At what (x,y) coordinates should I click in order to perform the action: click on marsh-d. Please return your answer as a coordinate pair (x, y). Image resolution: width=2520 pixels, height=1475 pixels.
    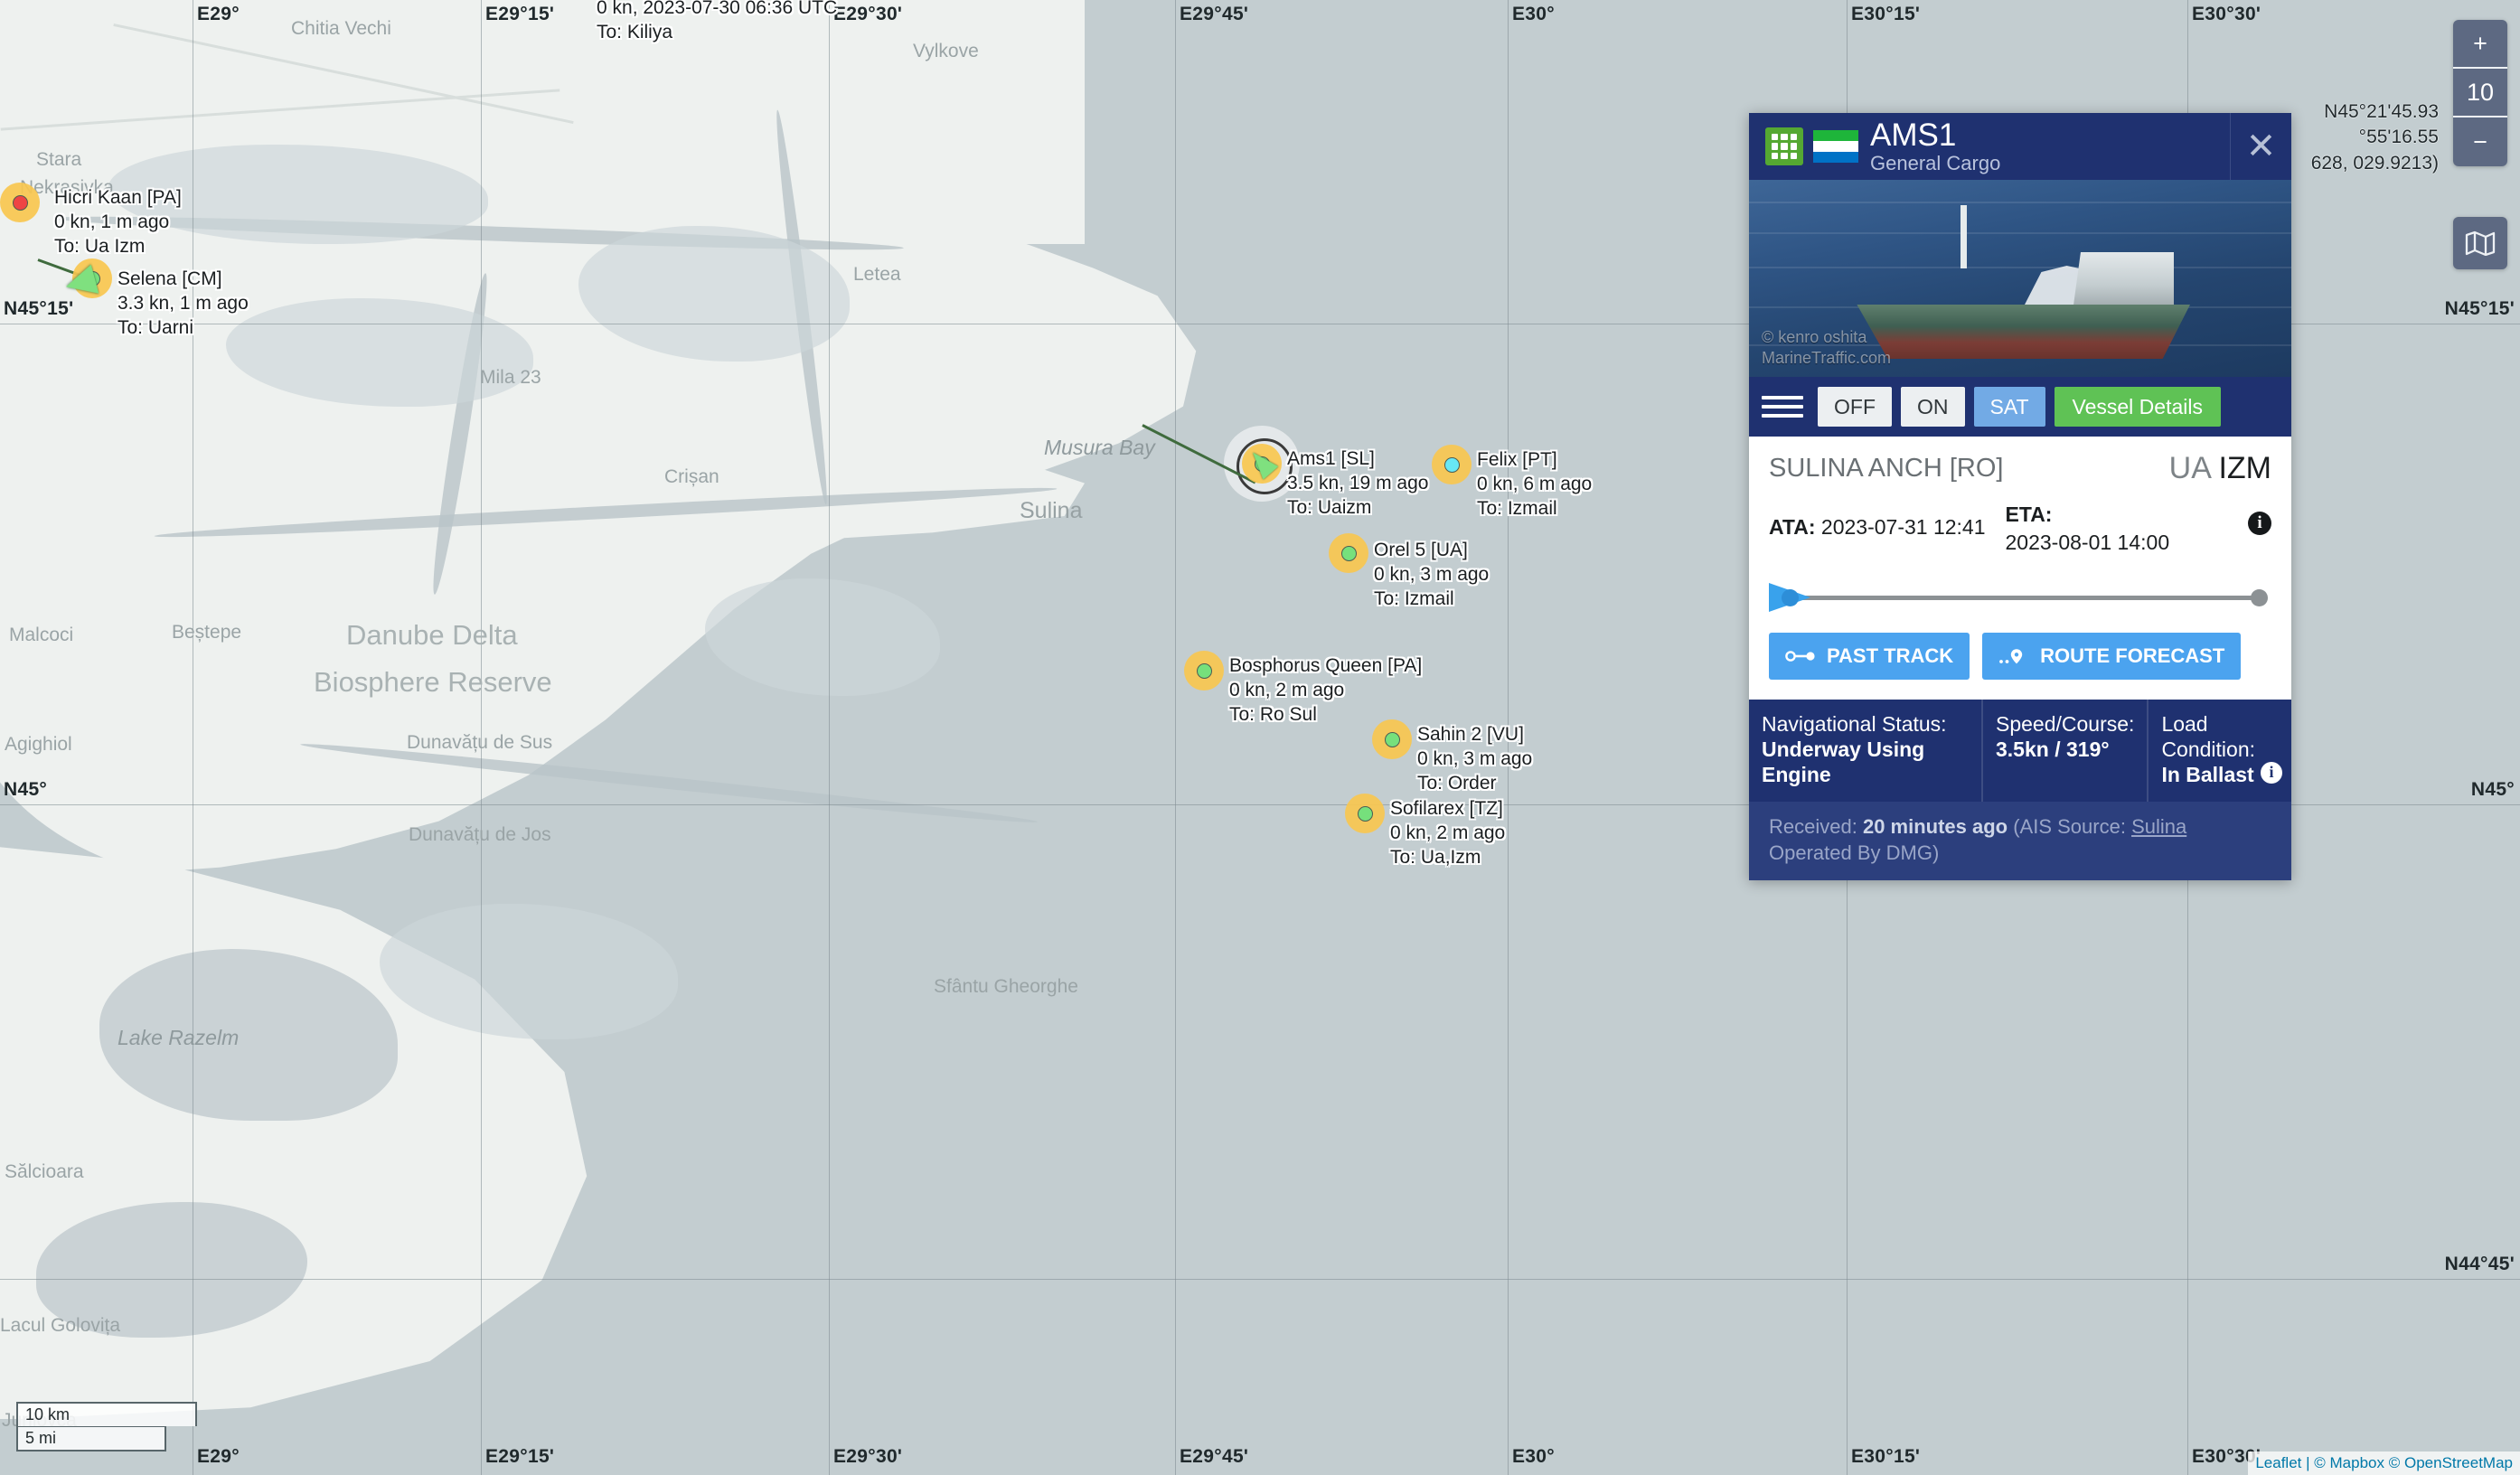
    Looking at the image, I should click on (823, 637).